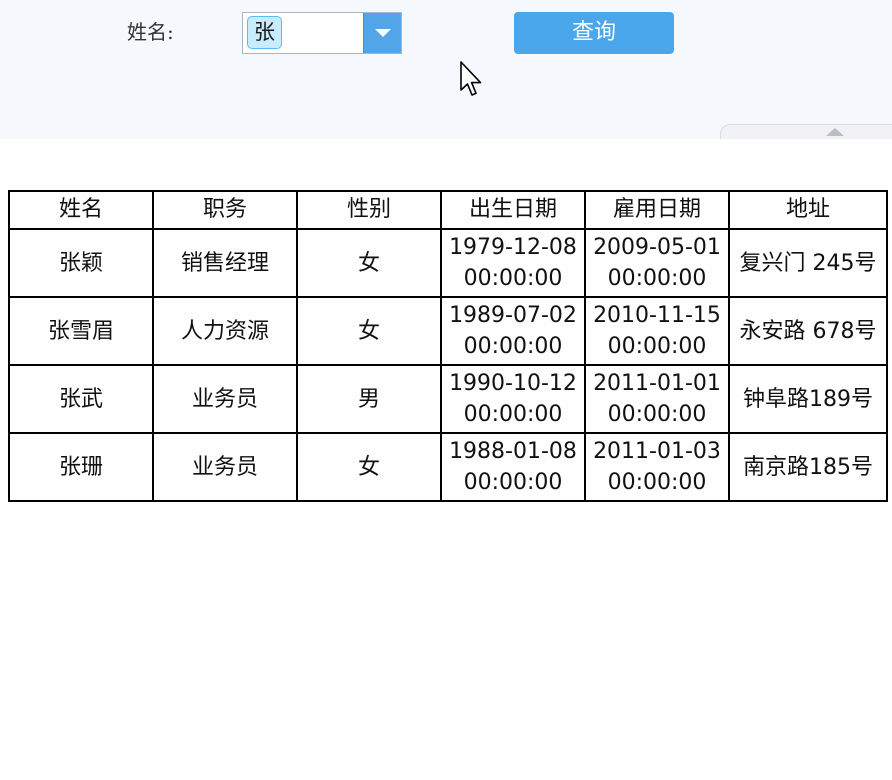  What do you see at coordinates (657, 263) in the screenshot?
I see `table-cell: 2009-05-01 00:00:00` at bounding box center [657, 263].